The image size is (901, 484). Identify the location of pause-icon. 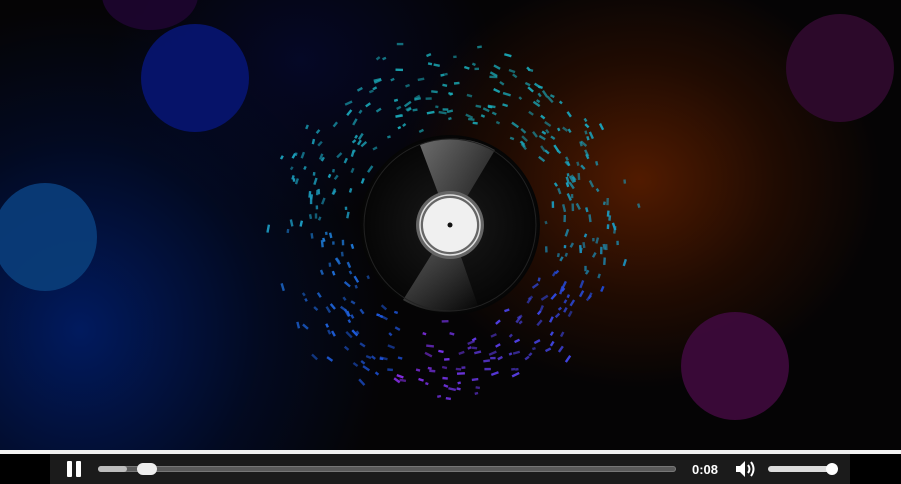
(74, 469).